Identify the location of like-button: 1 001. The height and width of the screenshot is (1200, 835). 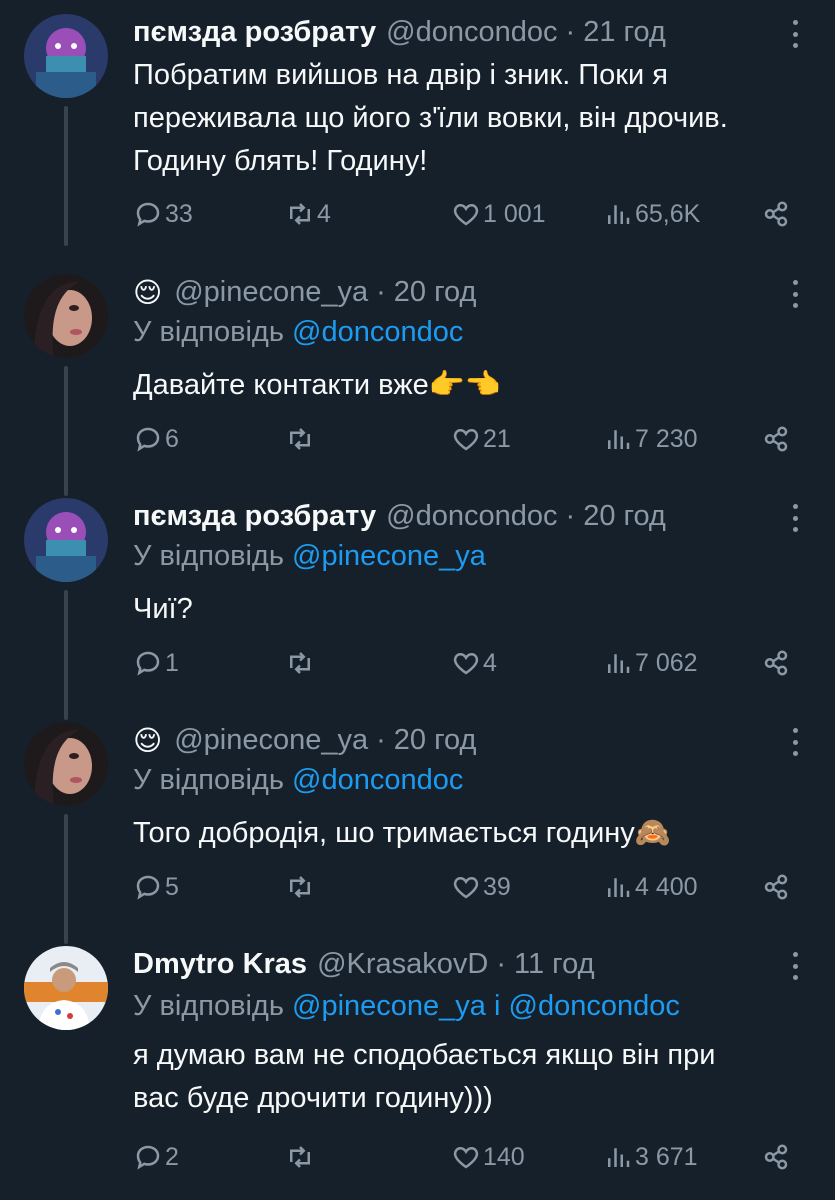
(498, 214).